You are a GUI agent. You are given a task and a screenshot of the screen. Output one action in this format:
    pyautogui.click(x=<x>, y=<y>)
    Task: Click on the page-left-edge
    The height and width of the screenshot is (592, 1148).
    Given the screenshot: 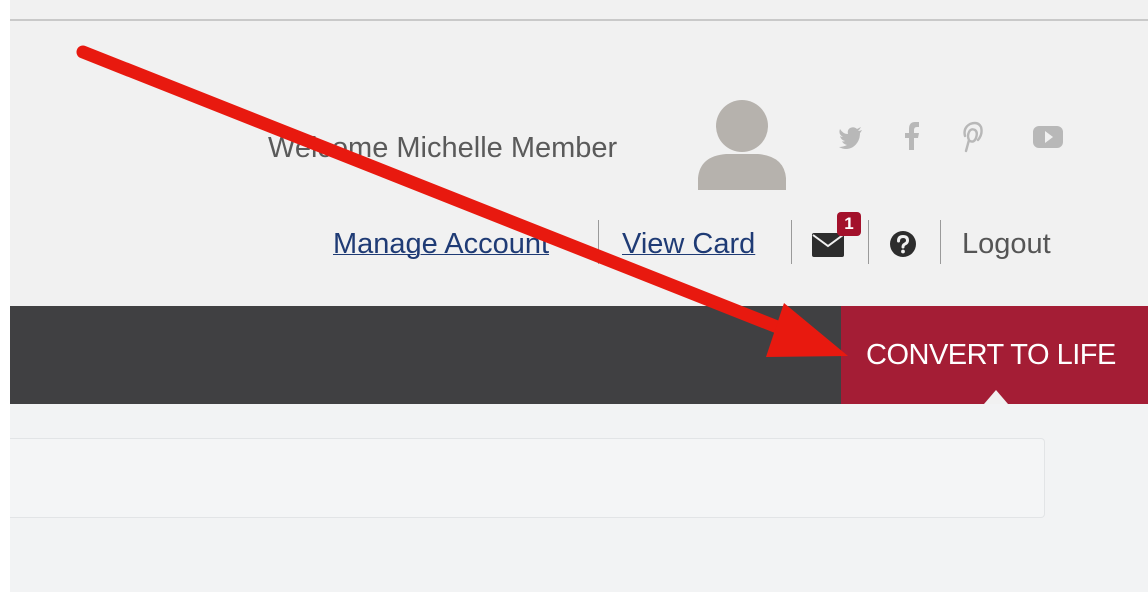 What is the action you would take?
    pyautogui.click(x=5, y=296)
    